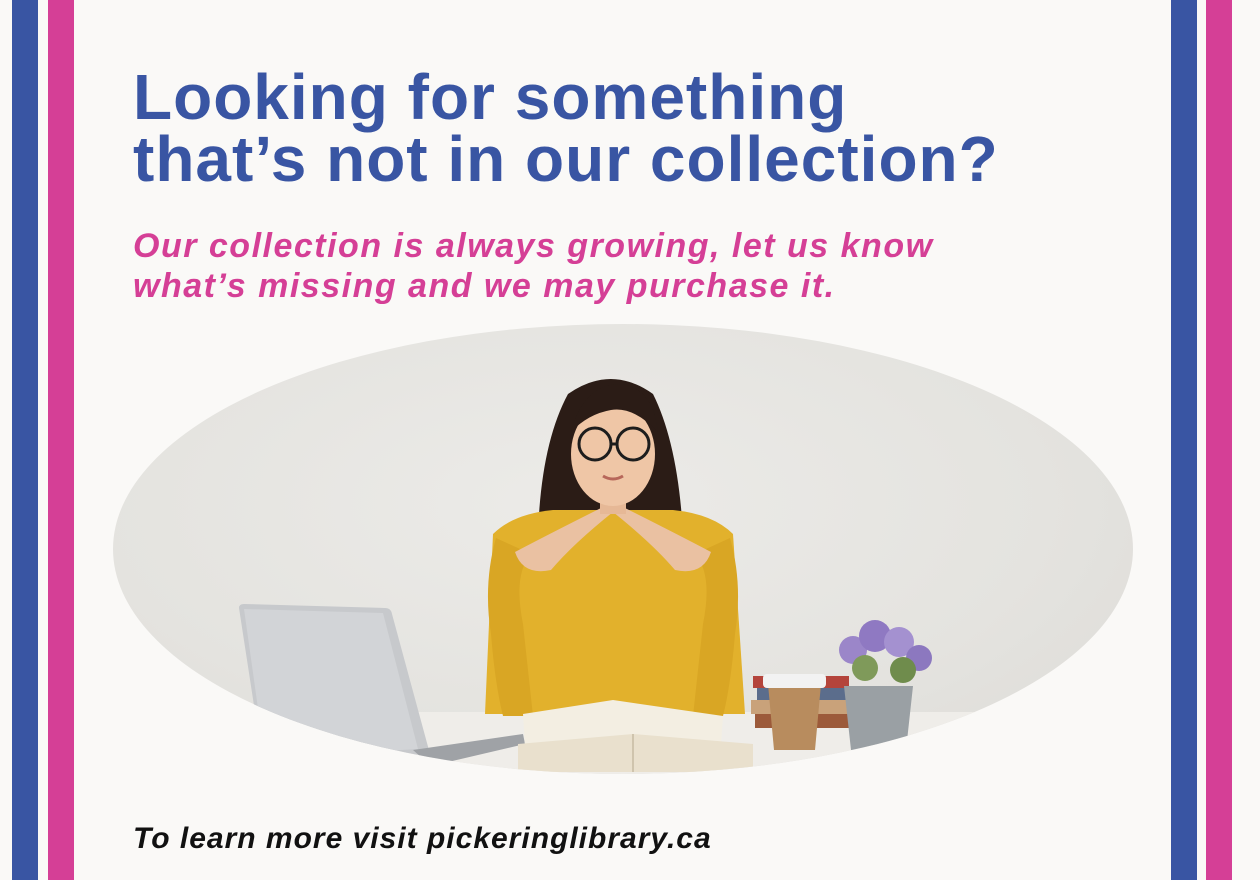  I want to click on laptop-icon, so click(382, 685).